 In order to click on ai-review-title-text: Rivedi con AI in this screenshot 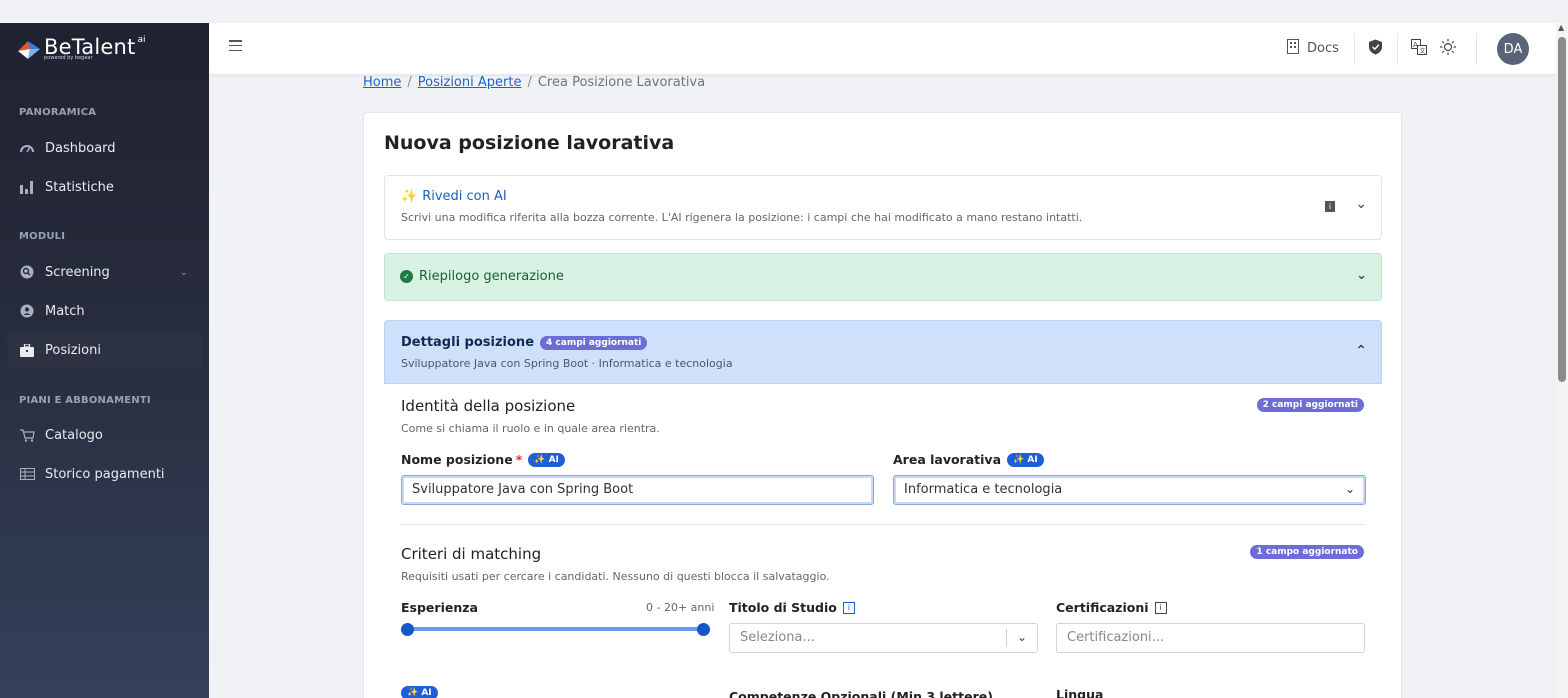, I will do `click(464, 196)`.